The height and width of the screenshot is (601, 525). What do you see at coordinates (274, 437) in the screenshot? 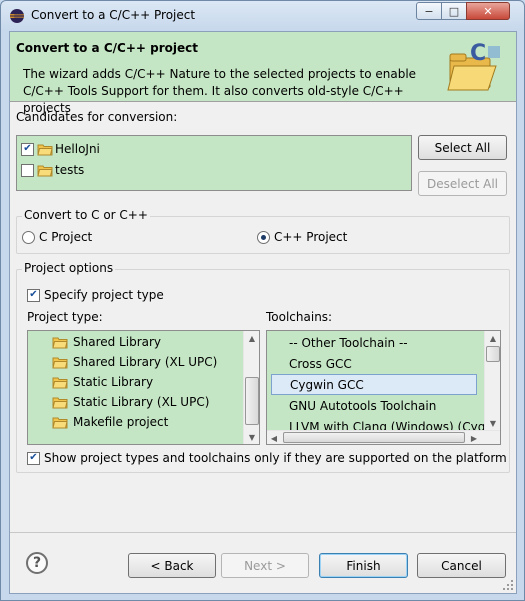
I see `scroll-left-icon: ◀` at bounding box center [274, 437].